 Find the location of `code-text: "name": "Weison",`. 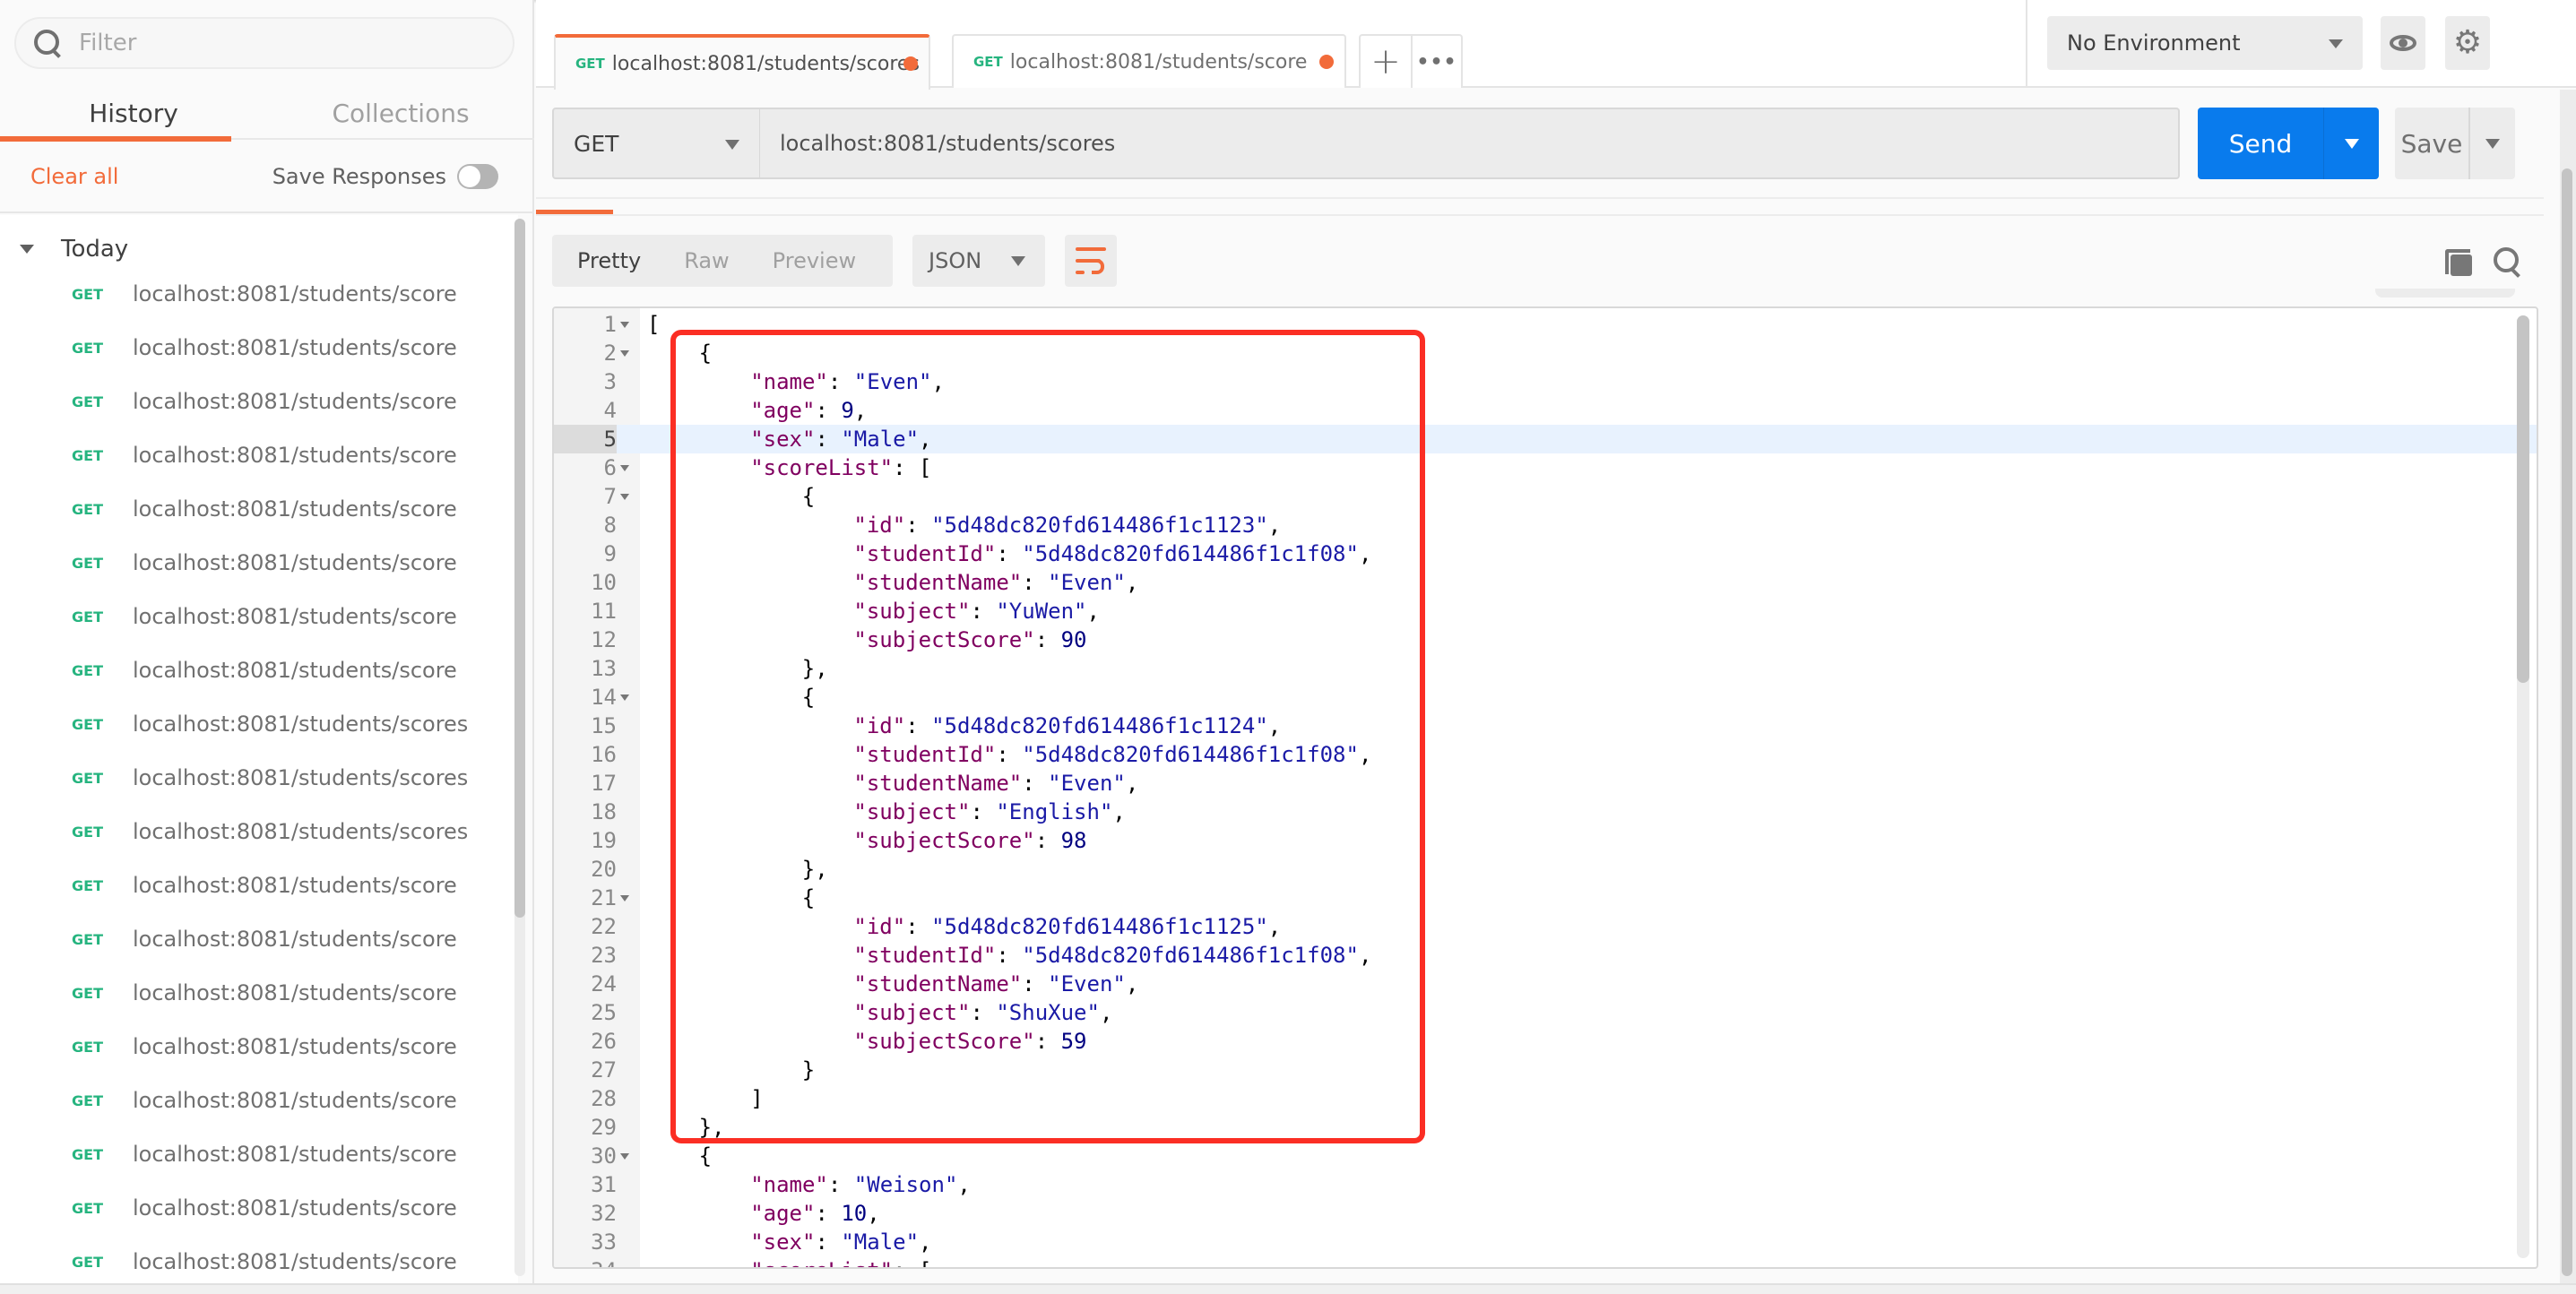

code-text: "name": "Weison", is located at coordinates (860, 1185).